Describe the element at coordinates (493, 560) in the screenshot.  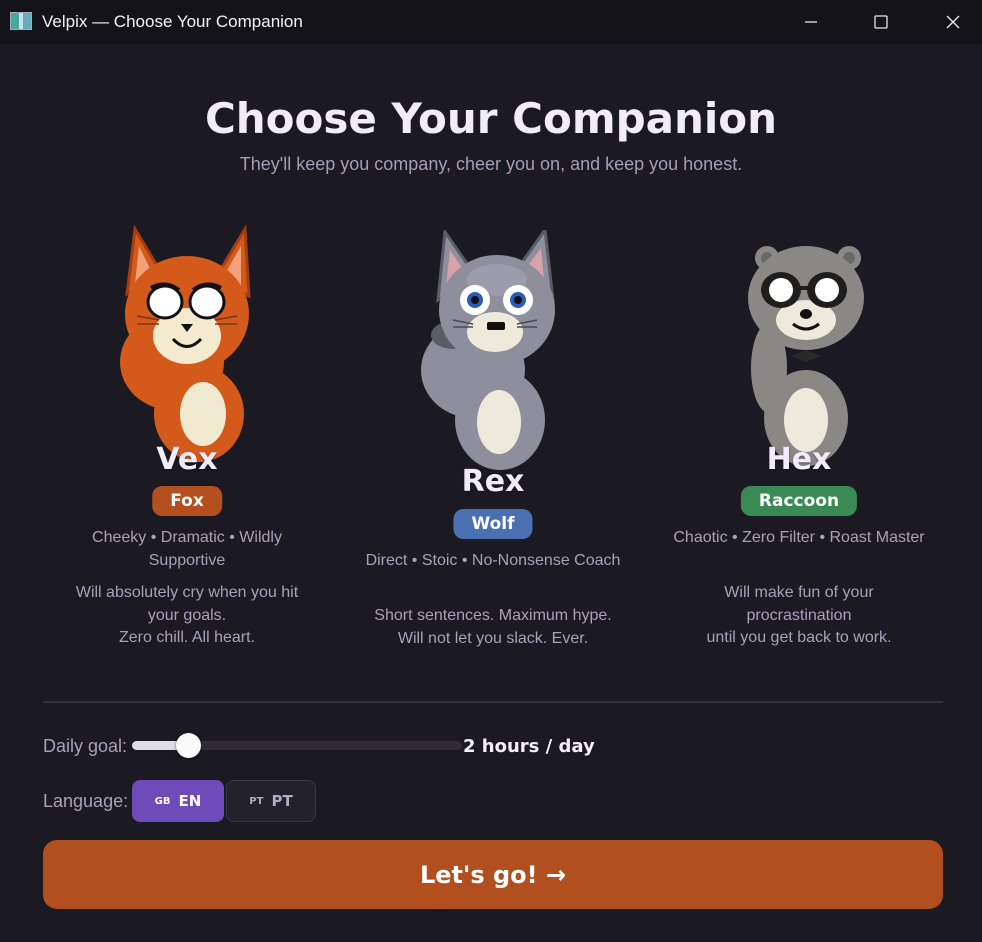
I see `companion-traits: Direct • Stoic • No-Nonsense Coach` at that location.